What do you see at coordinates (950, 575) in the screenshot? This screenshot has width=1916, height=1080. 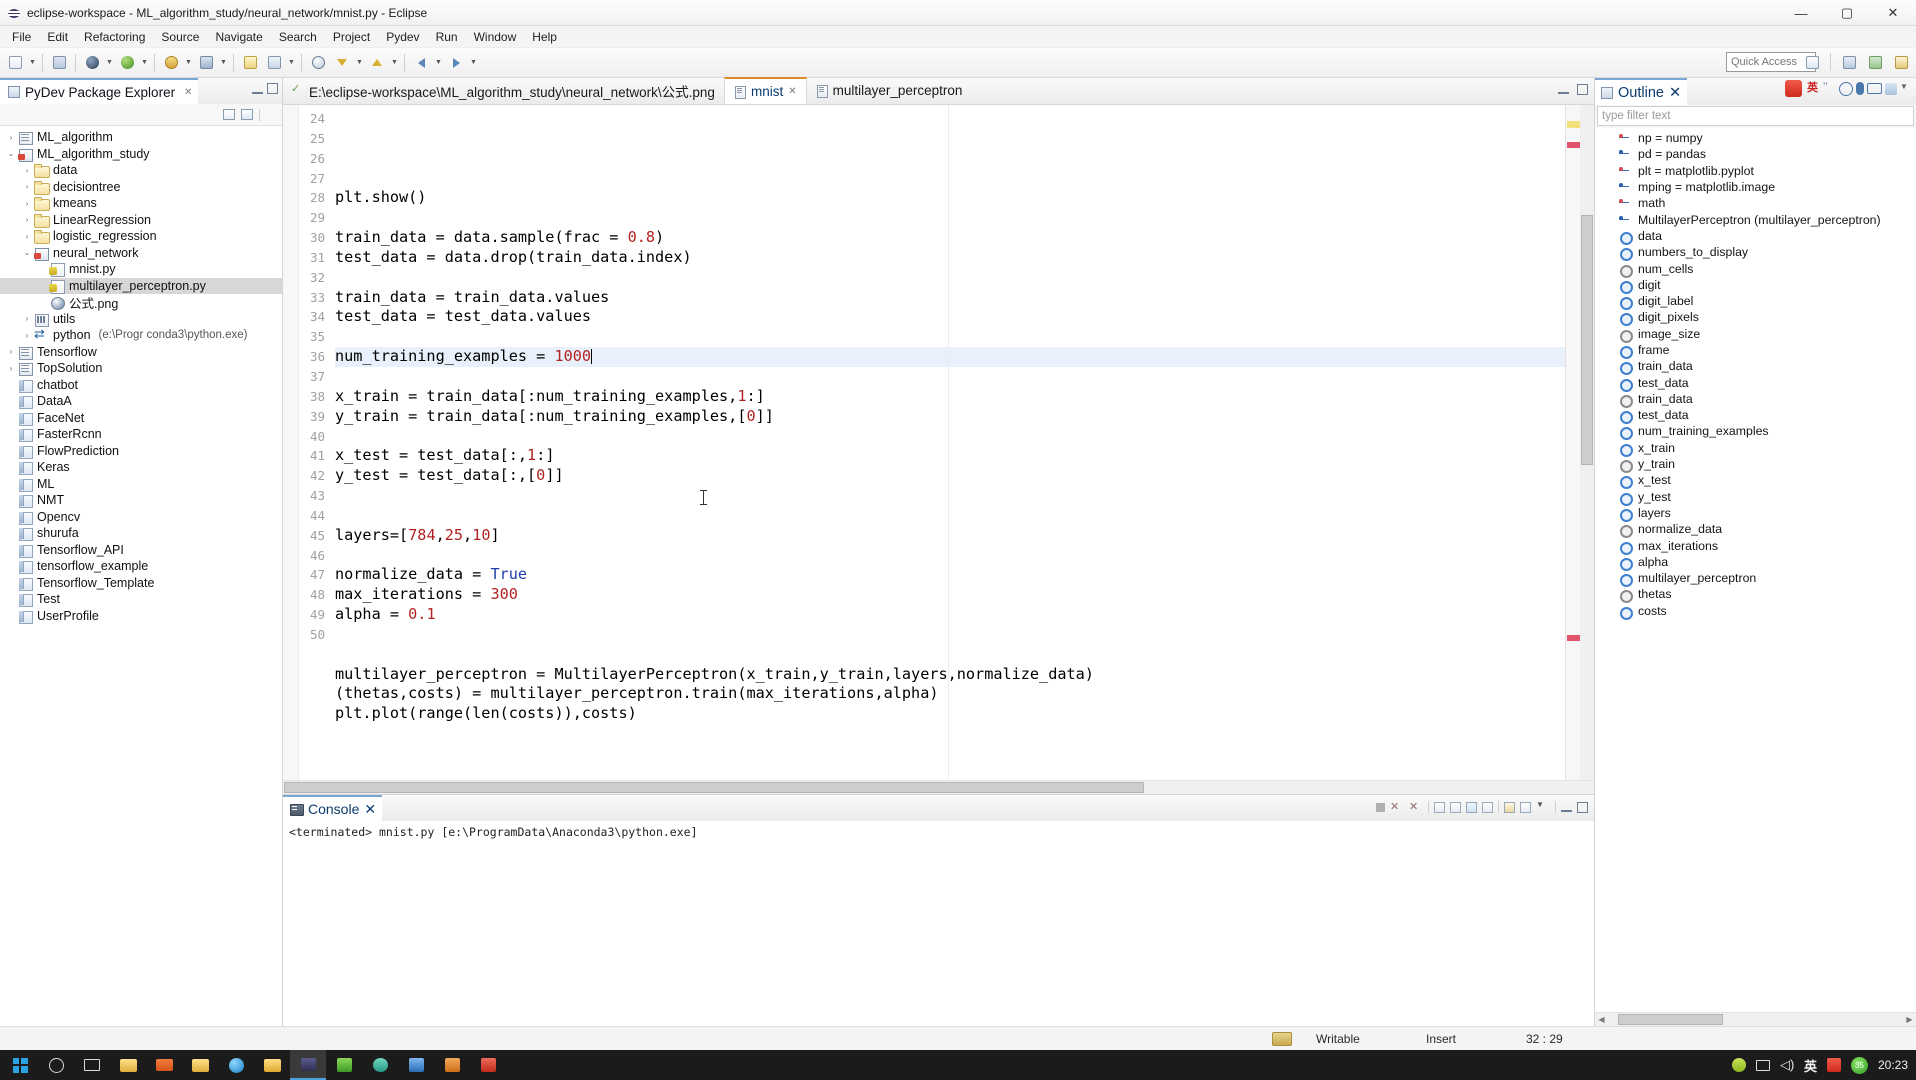 I see `code-line: normalize_data = True` at bounding box center [950, 575].